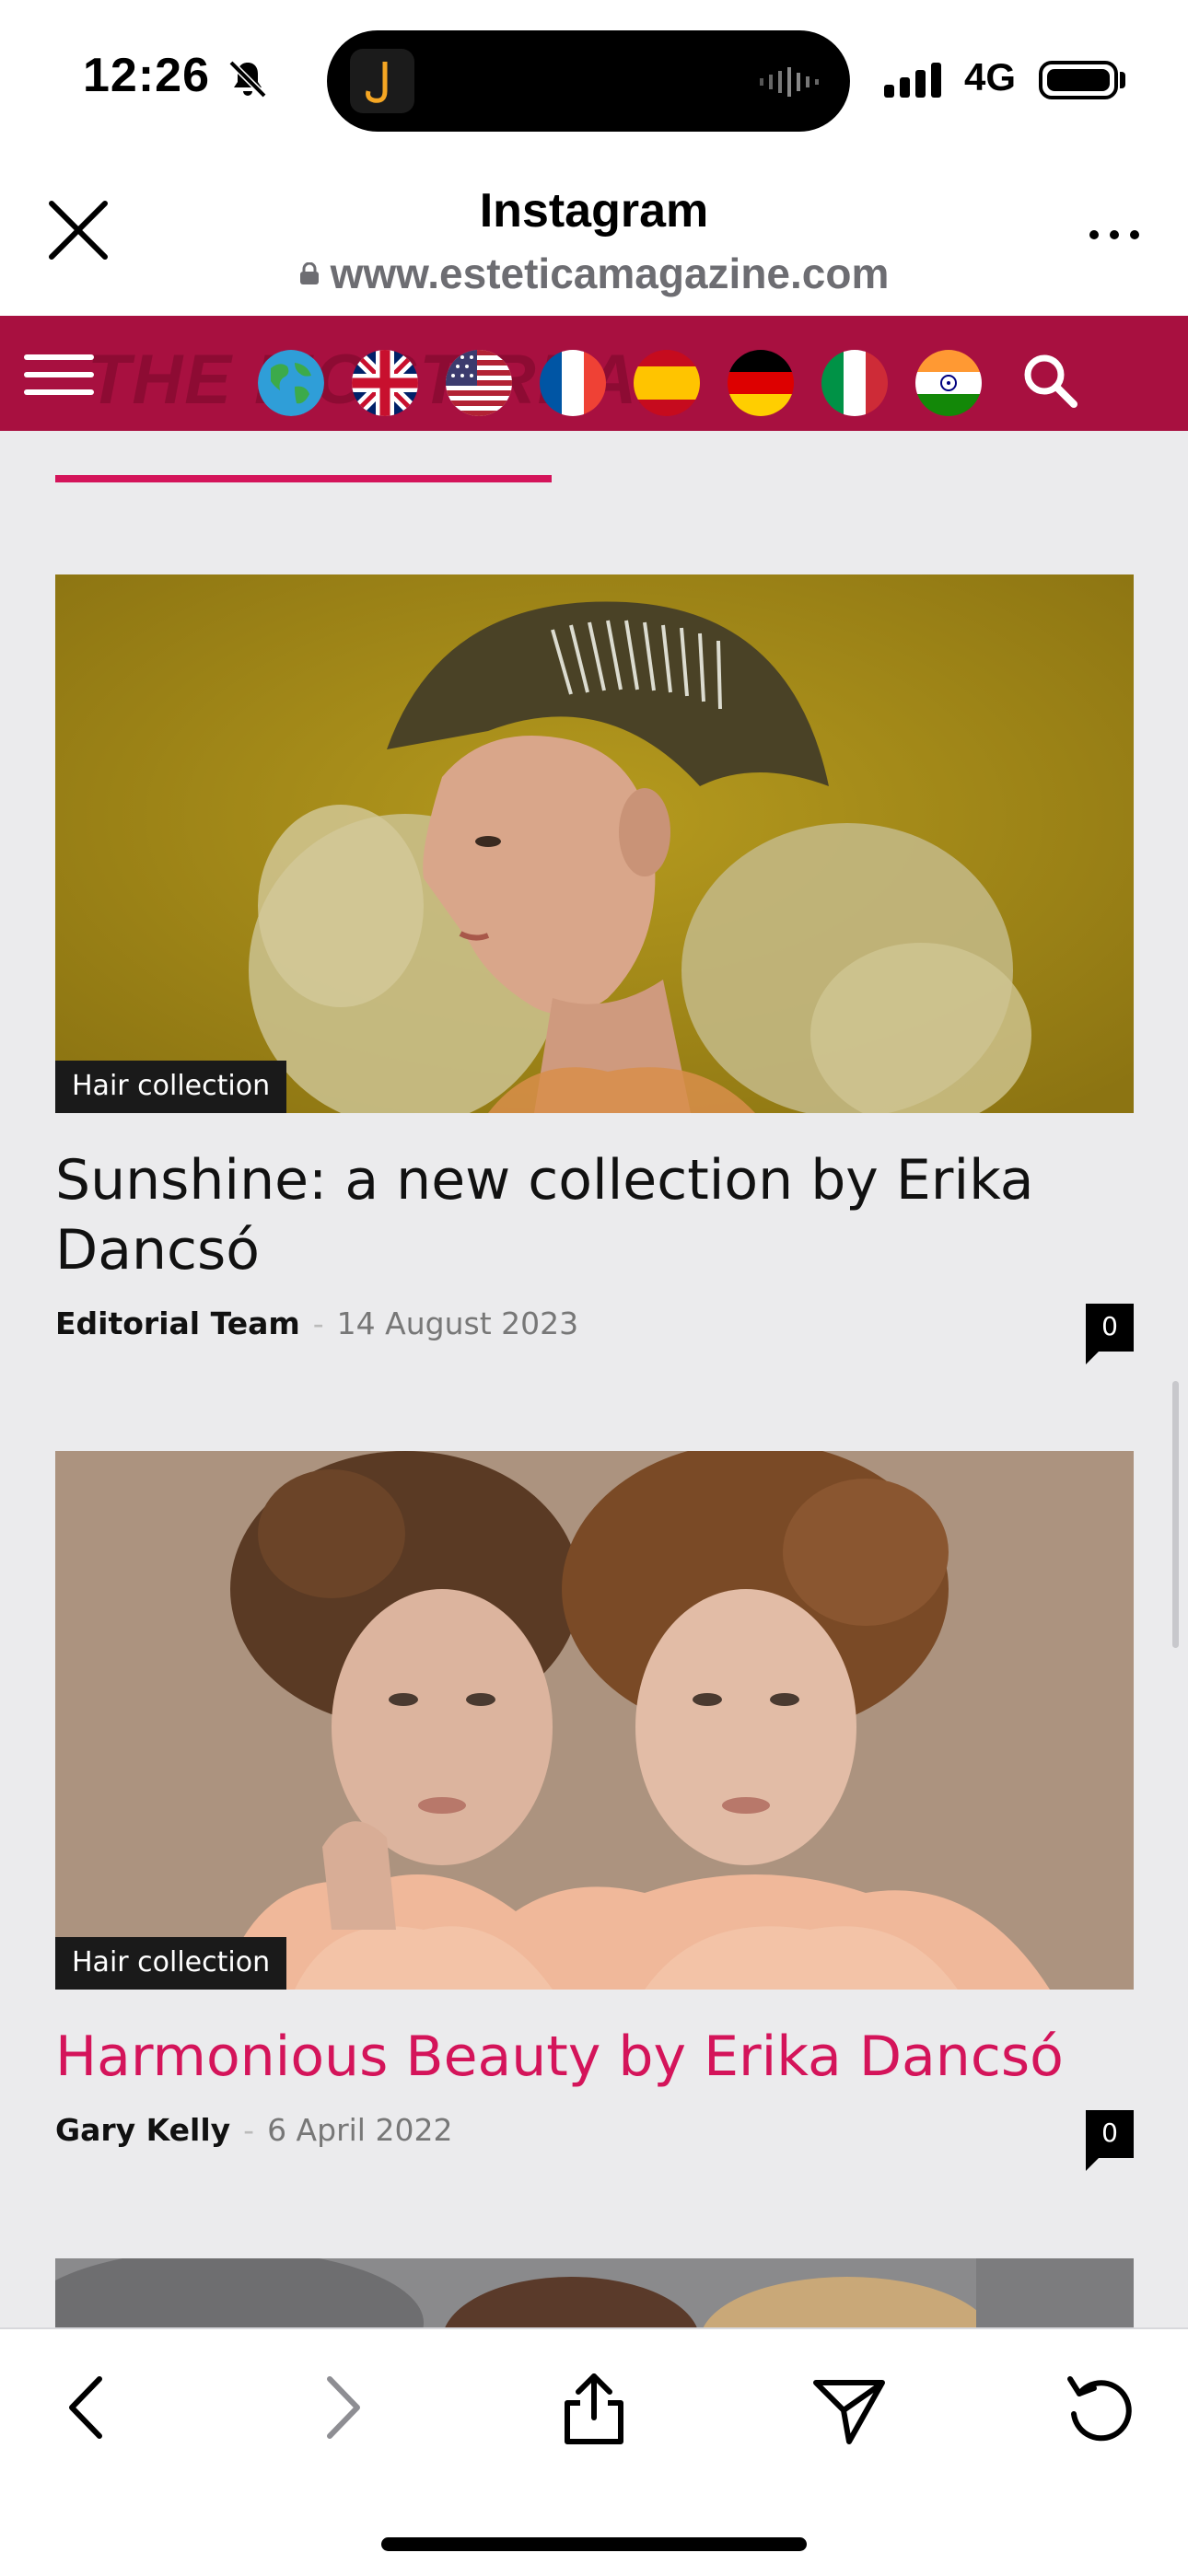 The height and width of the screenshot is (2576, 1188). Describe the element at coordinates (1114, 235) in the screenshot. I see `more-icon` at that location.